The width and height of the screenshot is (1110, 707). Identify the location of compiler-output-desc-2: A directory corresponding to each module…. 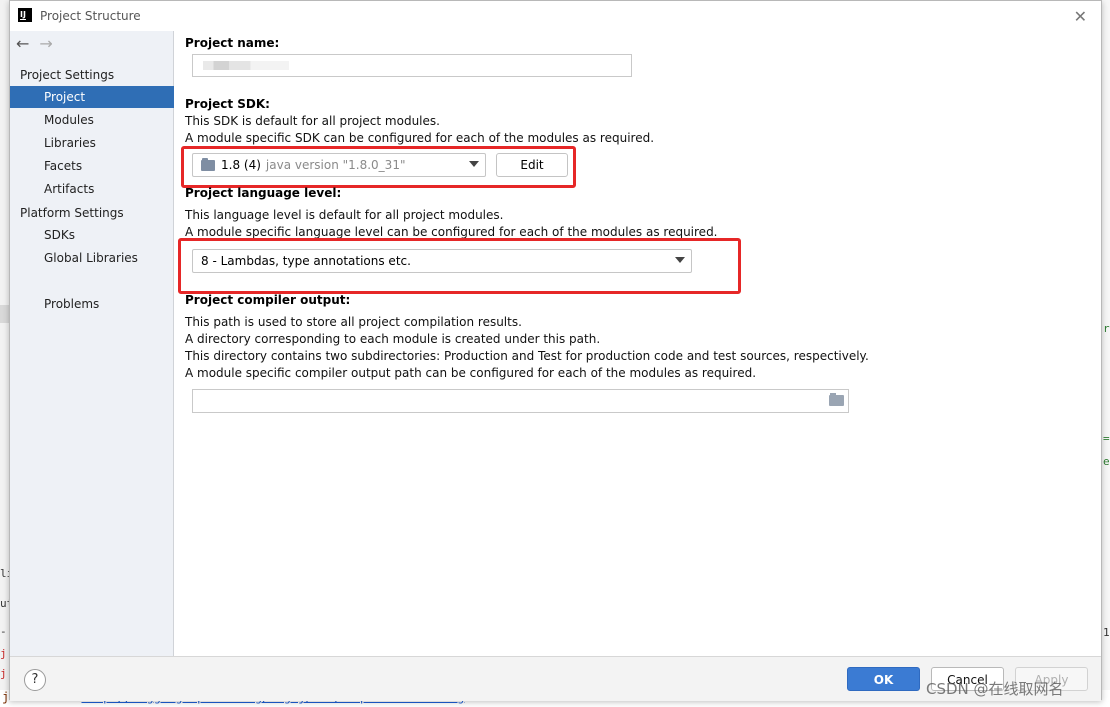
(393, 339).